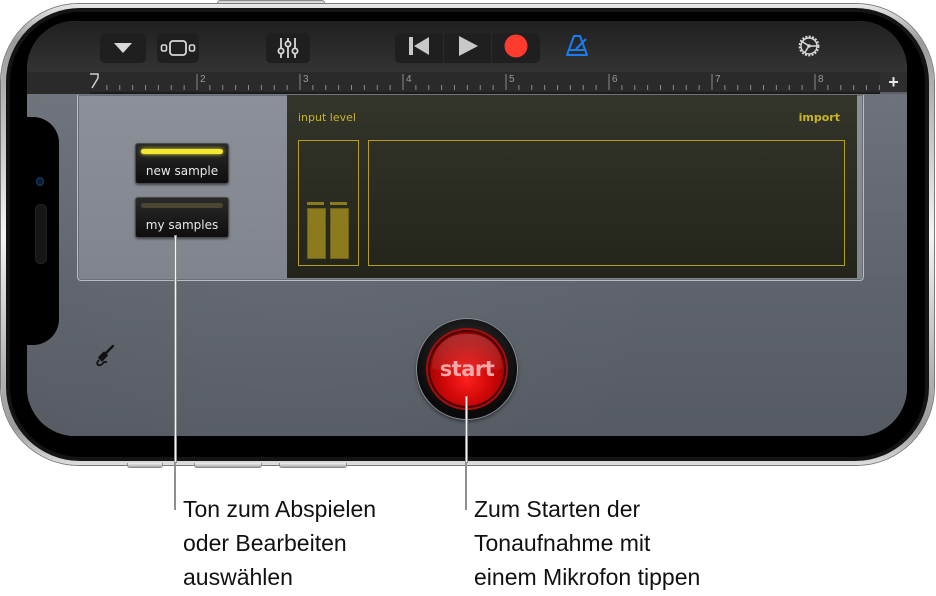  I want to click on sliders-icon, so click(288, 48).